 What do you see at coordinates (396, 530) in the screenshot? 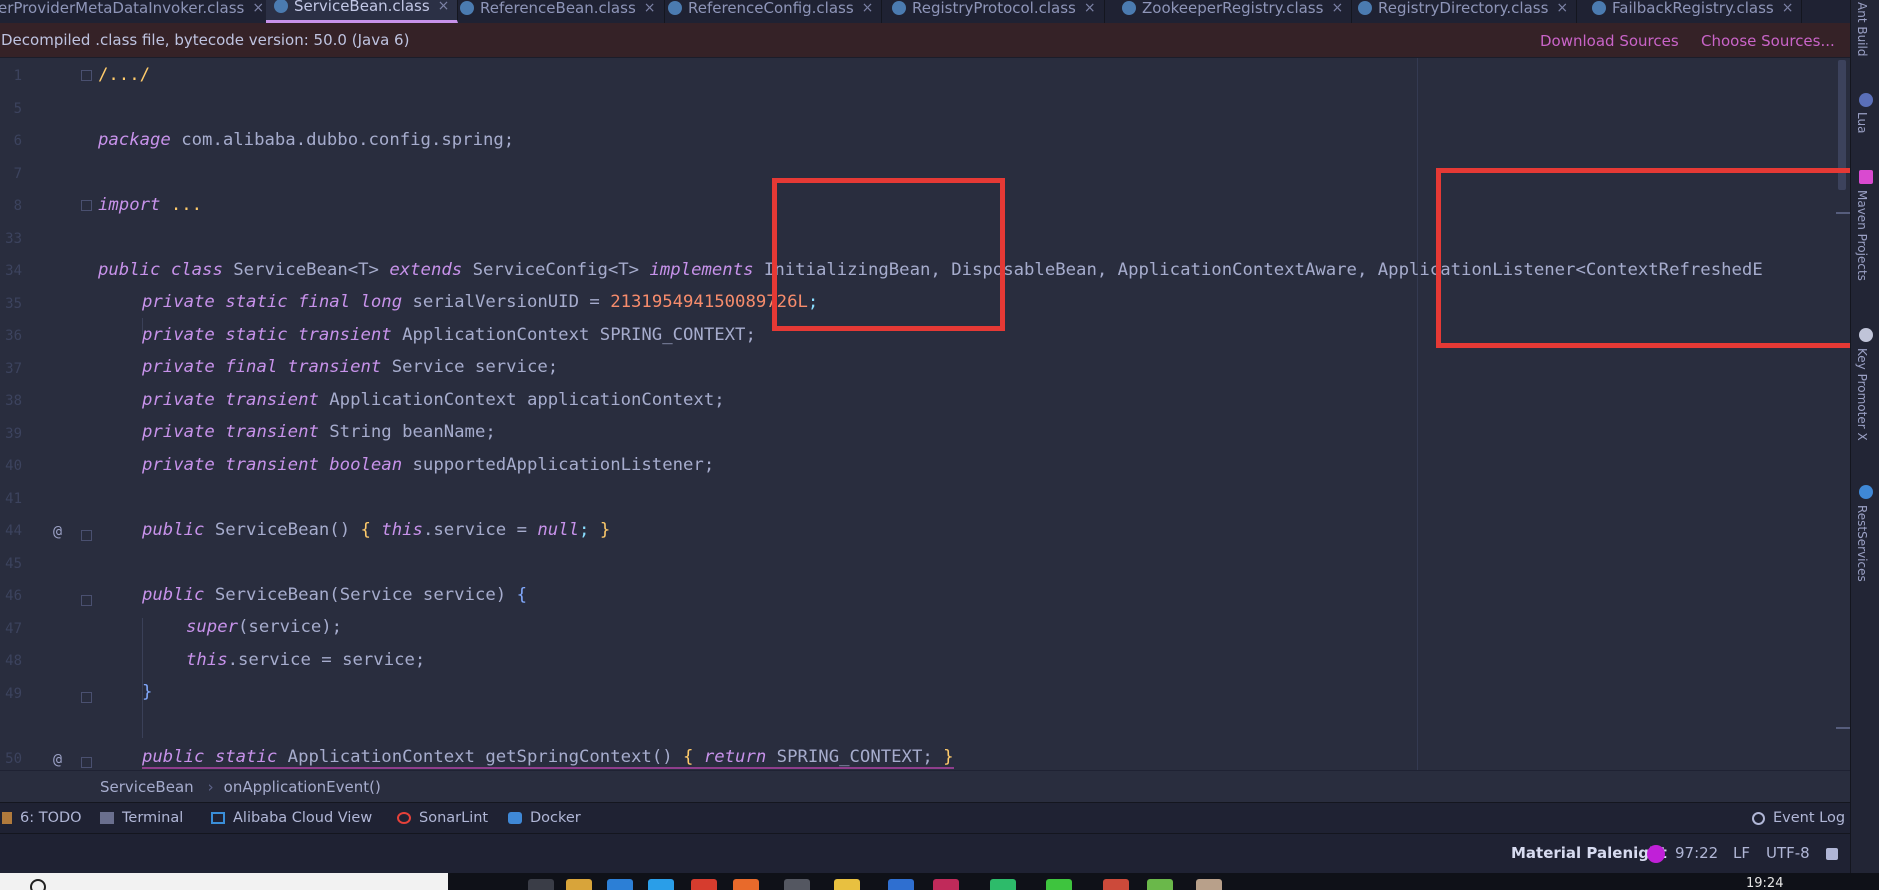
I see `keyword: this` at bounding box center [396, 530].